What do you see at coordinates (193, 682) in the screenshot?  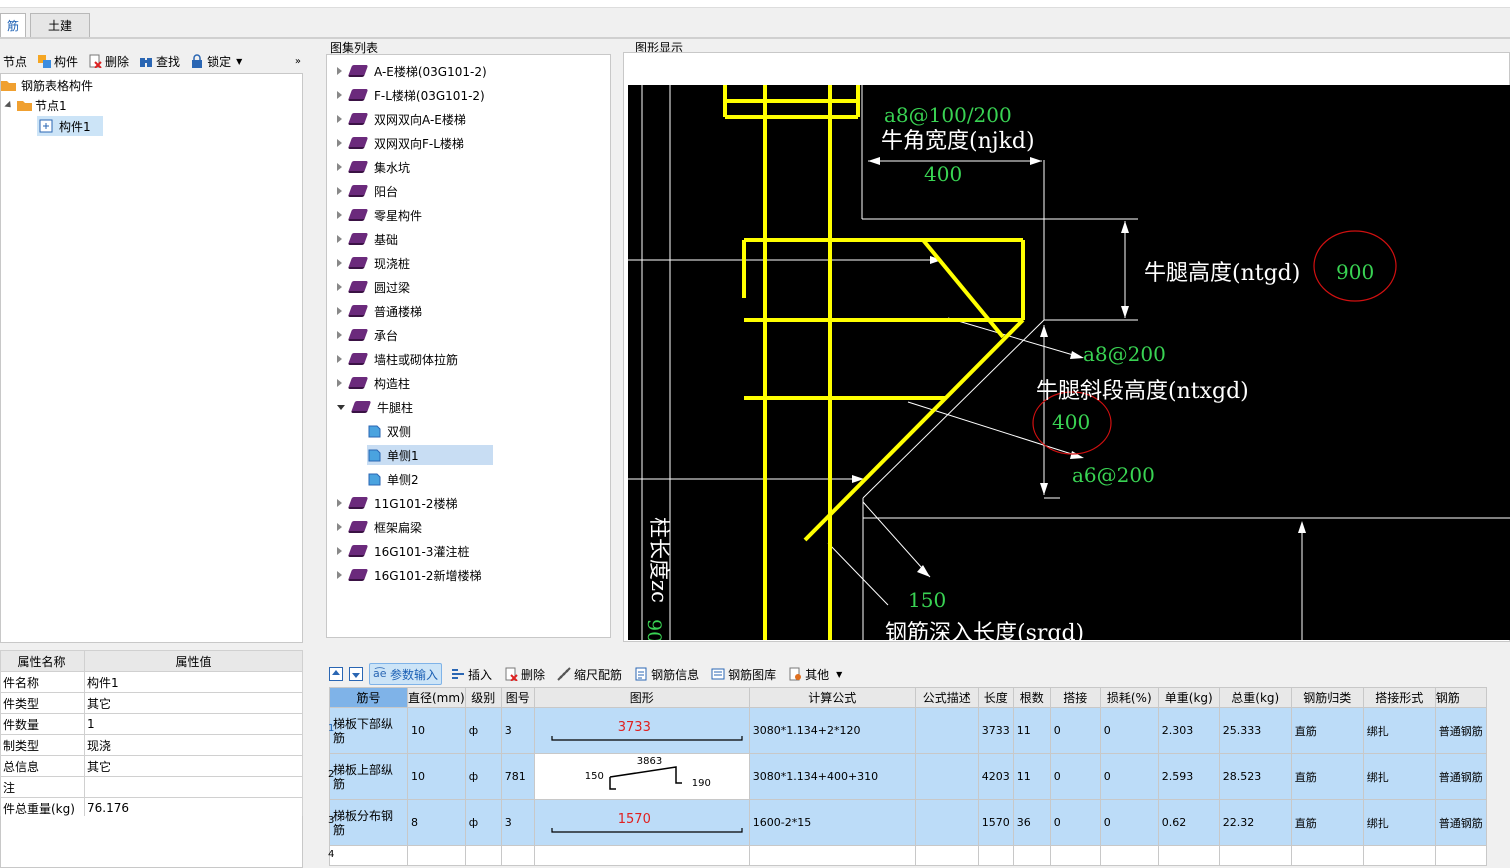 I see `prop-value: 构件1` at bounding box center [193, 682].